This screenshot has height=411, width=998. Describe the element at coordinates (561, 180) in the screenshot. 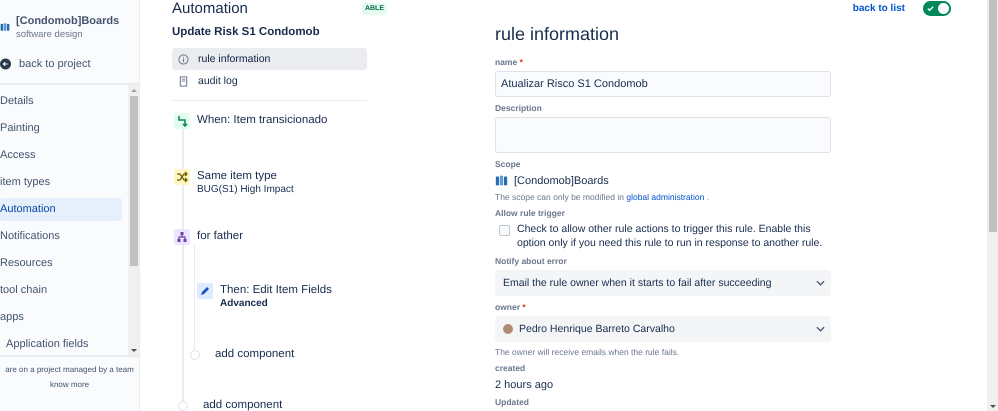

I see `scope-value: [Condomob]Boards` at that location.